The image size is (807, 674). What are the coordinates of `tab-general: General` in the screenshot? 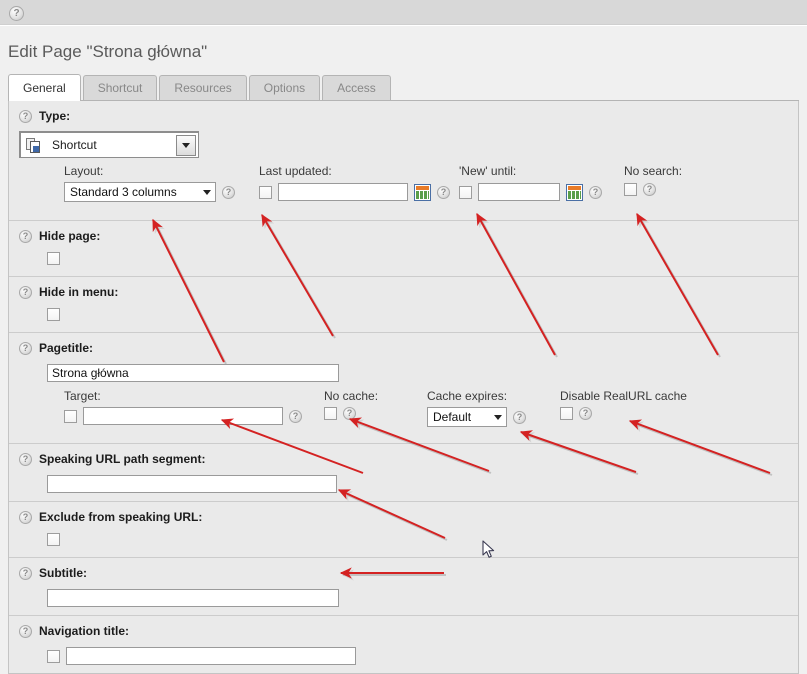 It's located at (44, 87).